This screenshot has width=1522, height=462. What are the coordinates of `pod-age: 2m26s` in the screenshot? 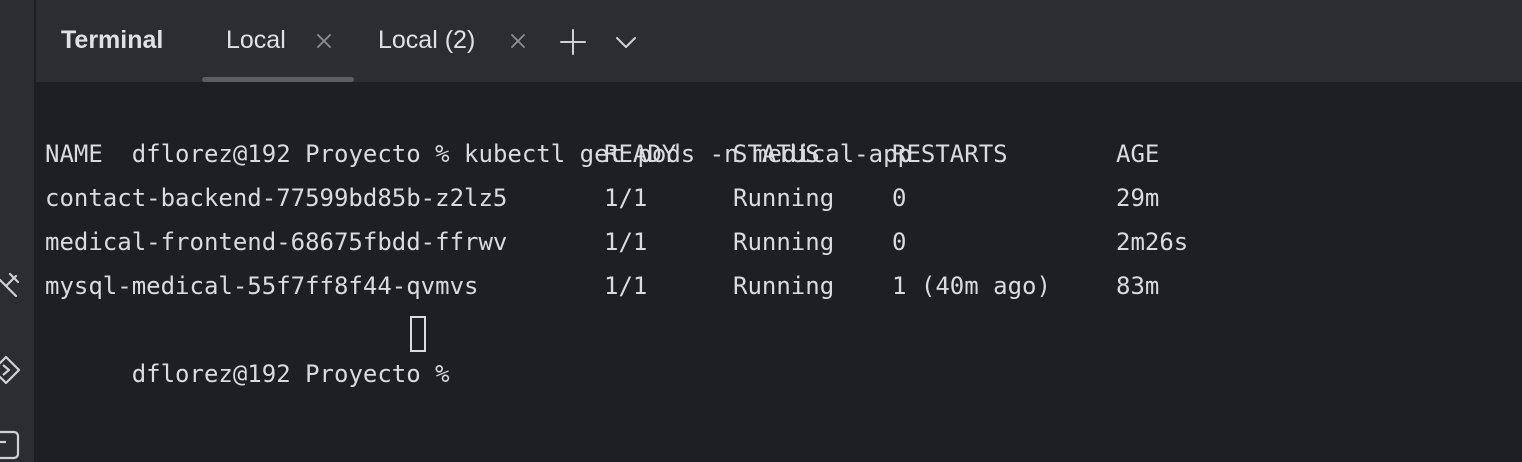 It's located at (1152, 242).